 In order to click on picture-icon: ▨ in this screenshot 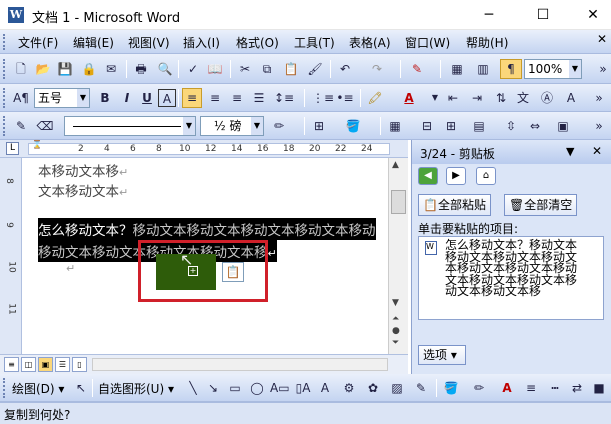, I will do `click(397, 388)`.